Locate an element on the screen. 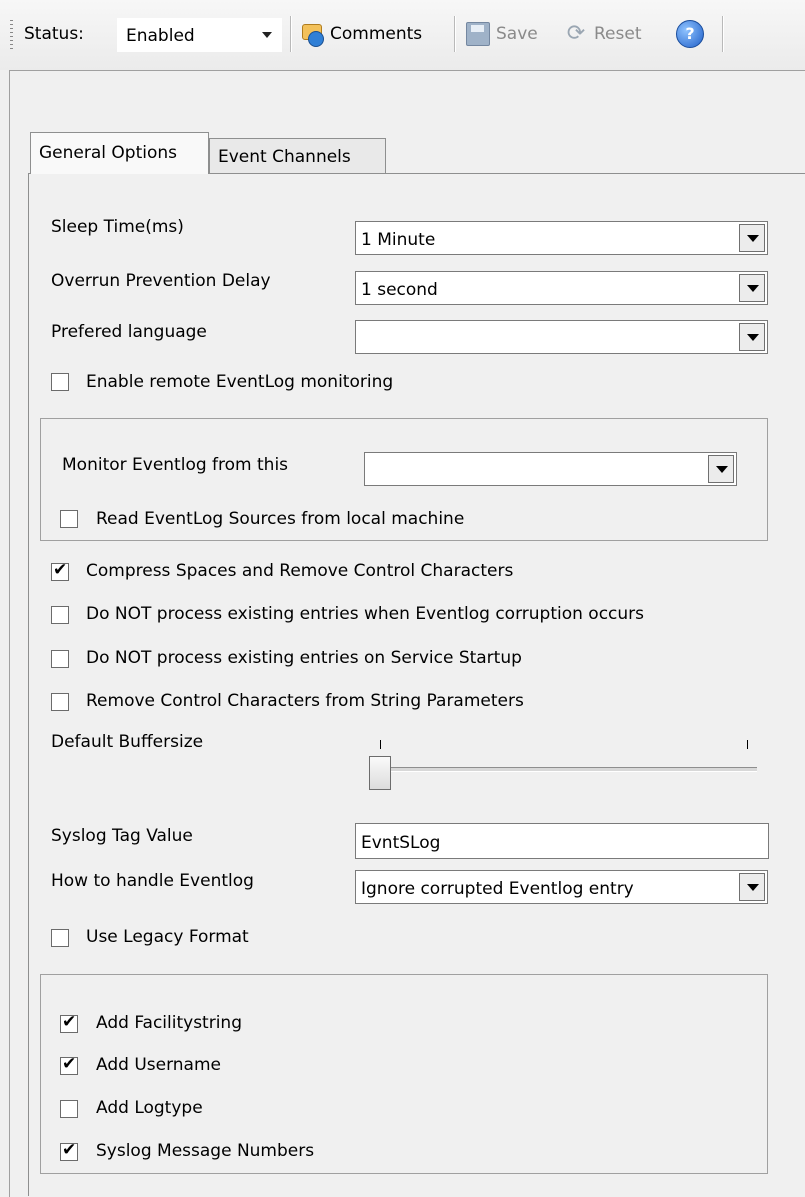  handle-eventlog-select: Ignore corrupted Eventlog entry is located at coordinates (561, 887).